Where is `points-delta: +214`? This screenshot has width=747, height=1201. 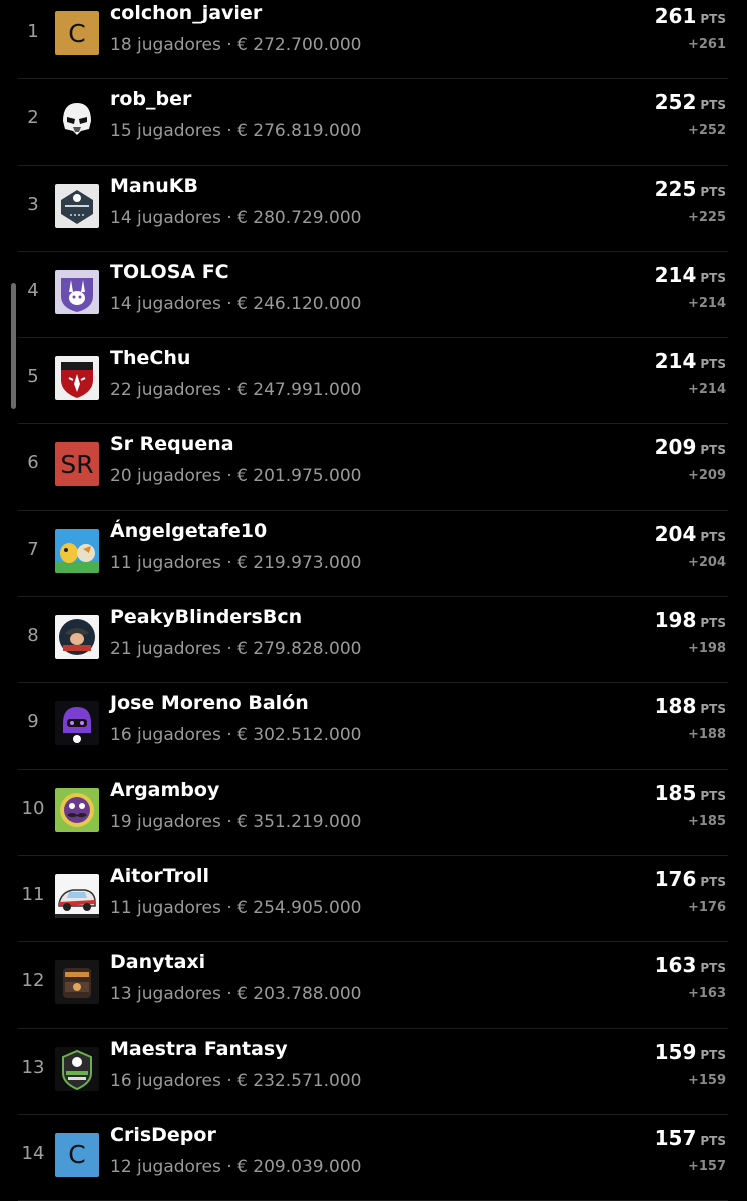 points-delta: +214 is located at coordinates (706, 303).